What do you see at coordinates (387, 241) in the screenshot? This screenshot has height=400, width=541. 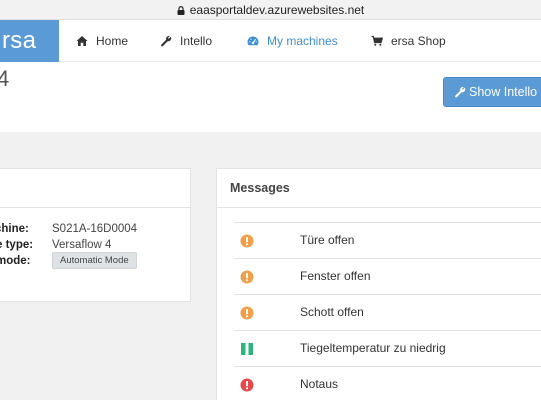 I see `message-row: Türe offen` at bounding box center [387, 241].